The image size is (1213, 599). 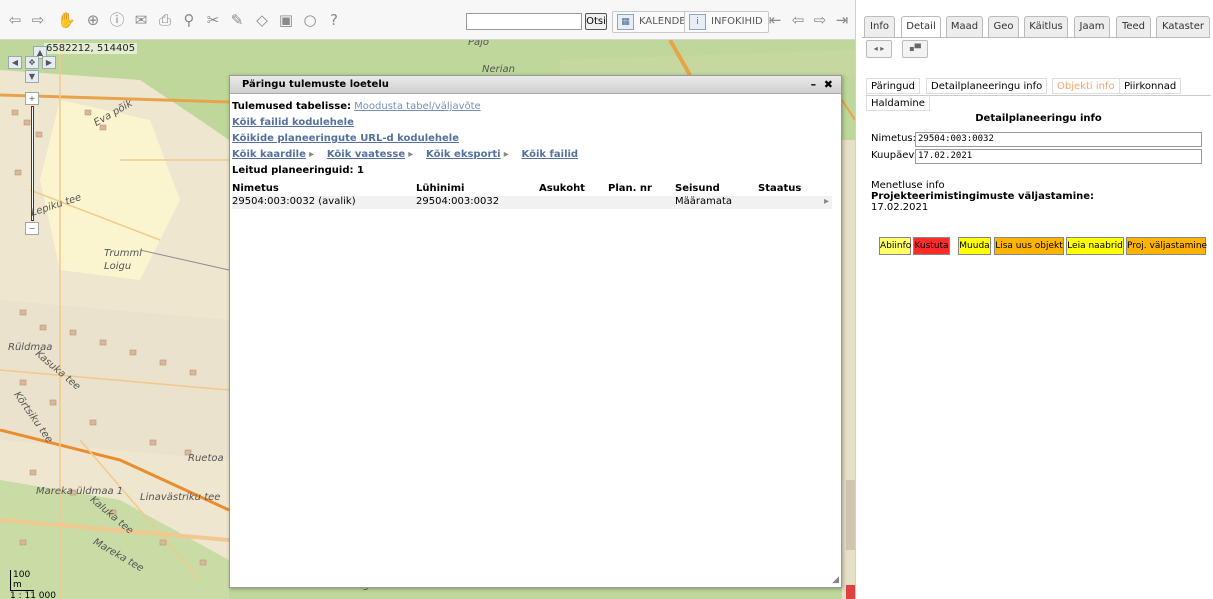 What do you see at coordinates (15, 62) in the screenshot?
I see `pan-left-icon: ◀` at bounding box center [15, 62].